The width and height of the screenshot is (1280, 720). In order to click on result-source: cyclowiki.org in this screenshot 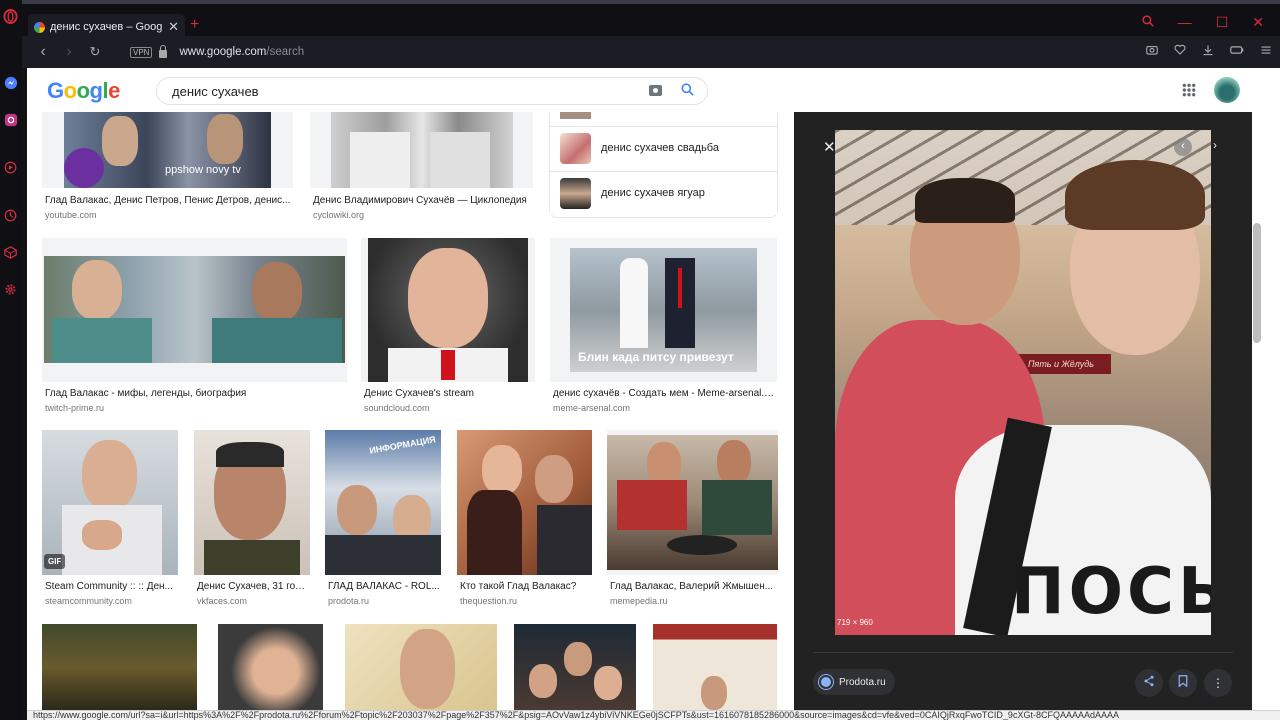, I will do `click(338, 215)`.